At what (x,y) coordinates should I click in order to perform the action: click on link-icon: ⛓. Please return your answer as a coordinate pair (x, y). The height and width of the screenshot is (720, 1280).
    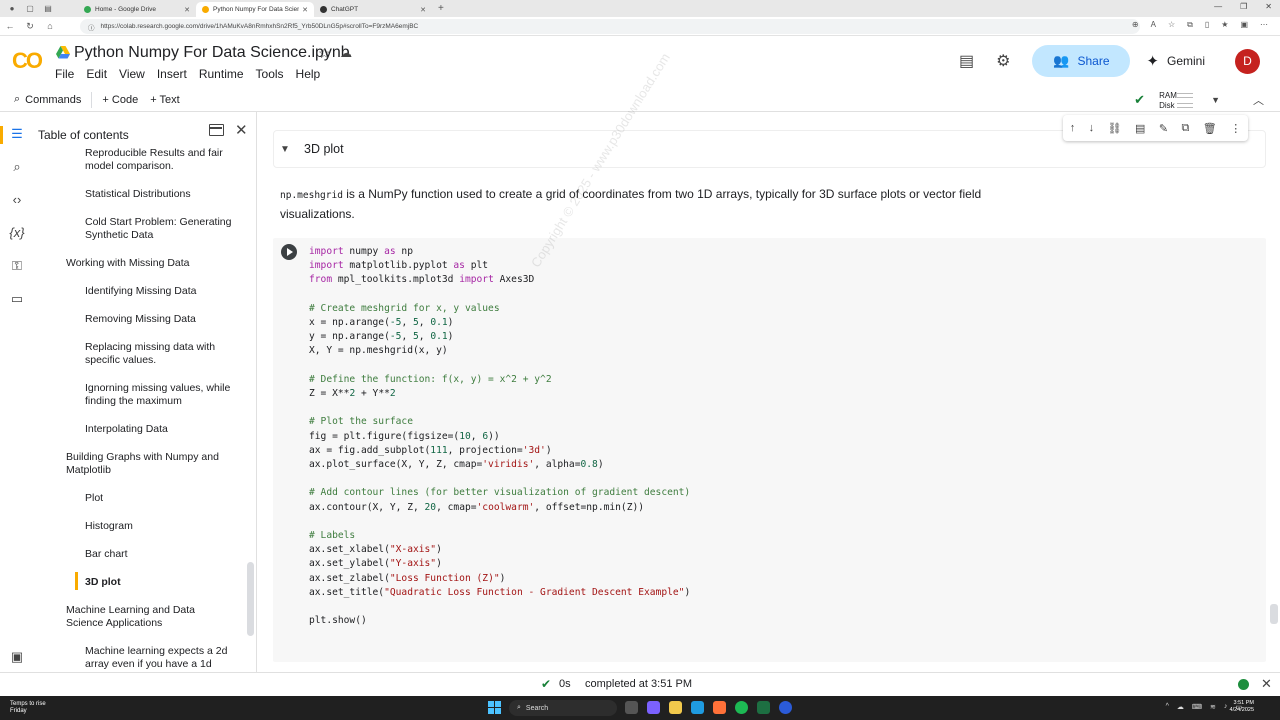
    Looking at the image, I should click on (1115, 128).